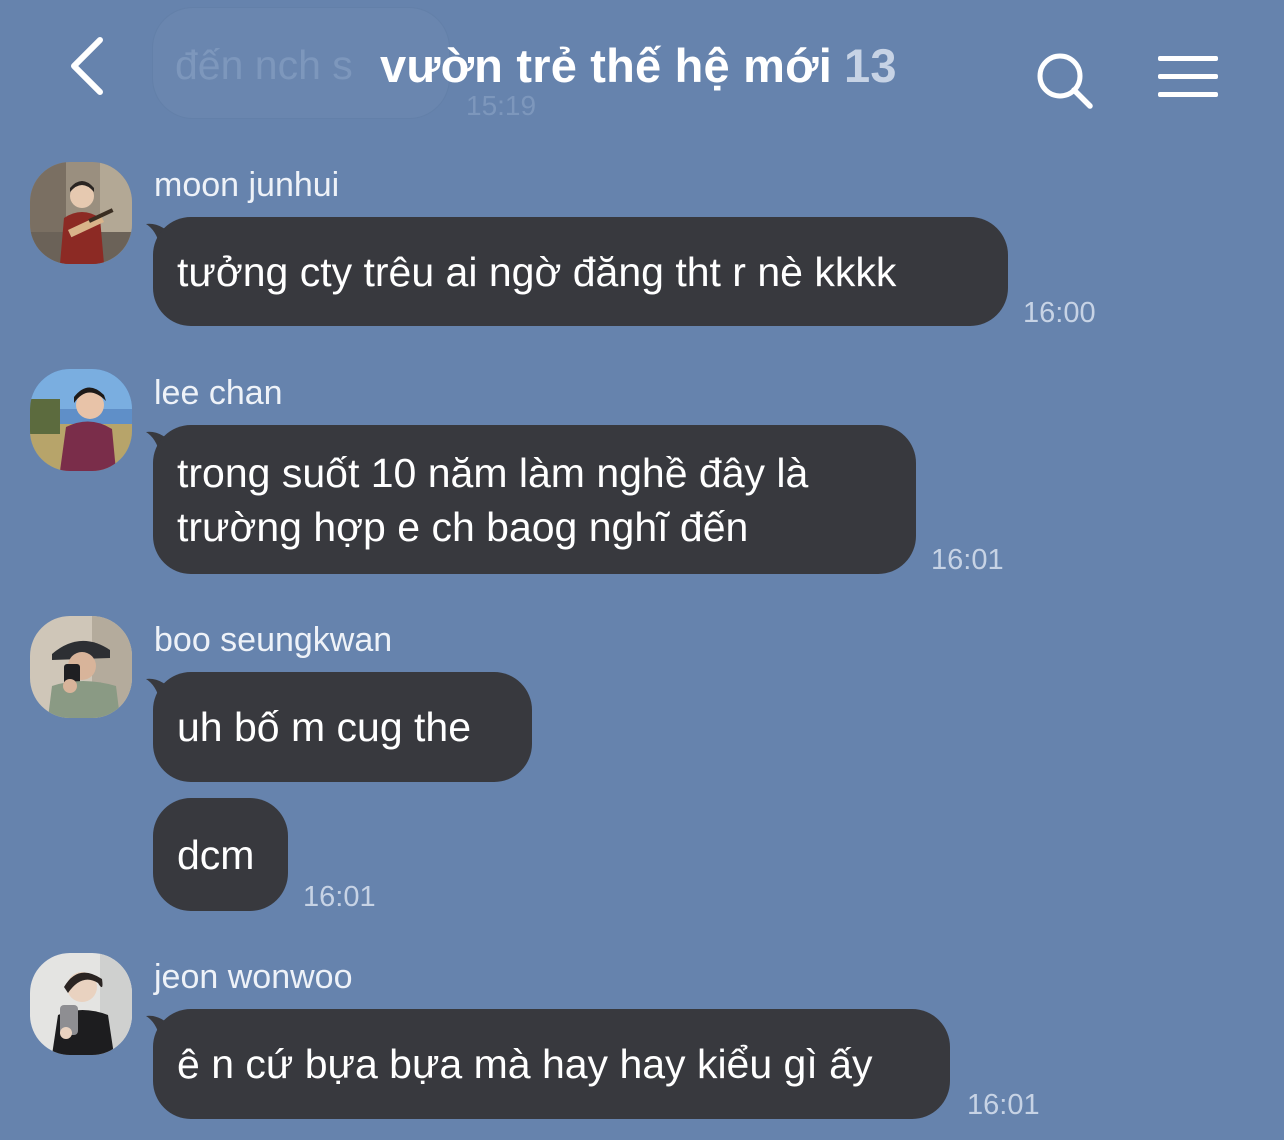 Image resolution: width=1284 pixels, height=1140 pixels. I want to click on sender-name: lee chan, so click(218, 393).